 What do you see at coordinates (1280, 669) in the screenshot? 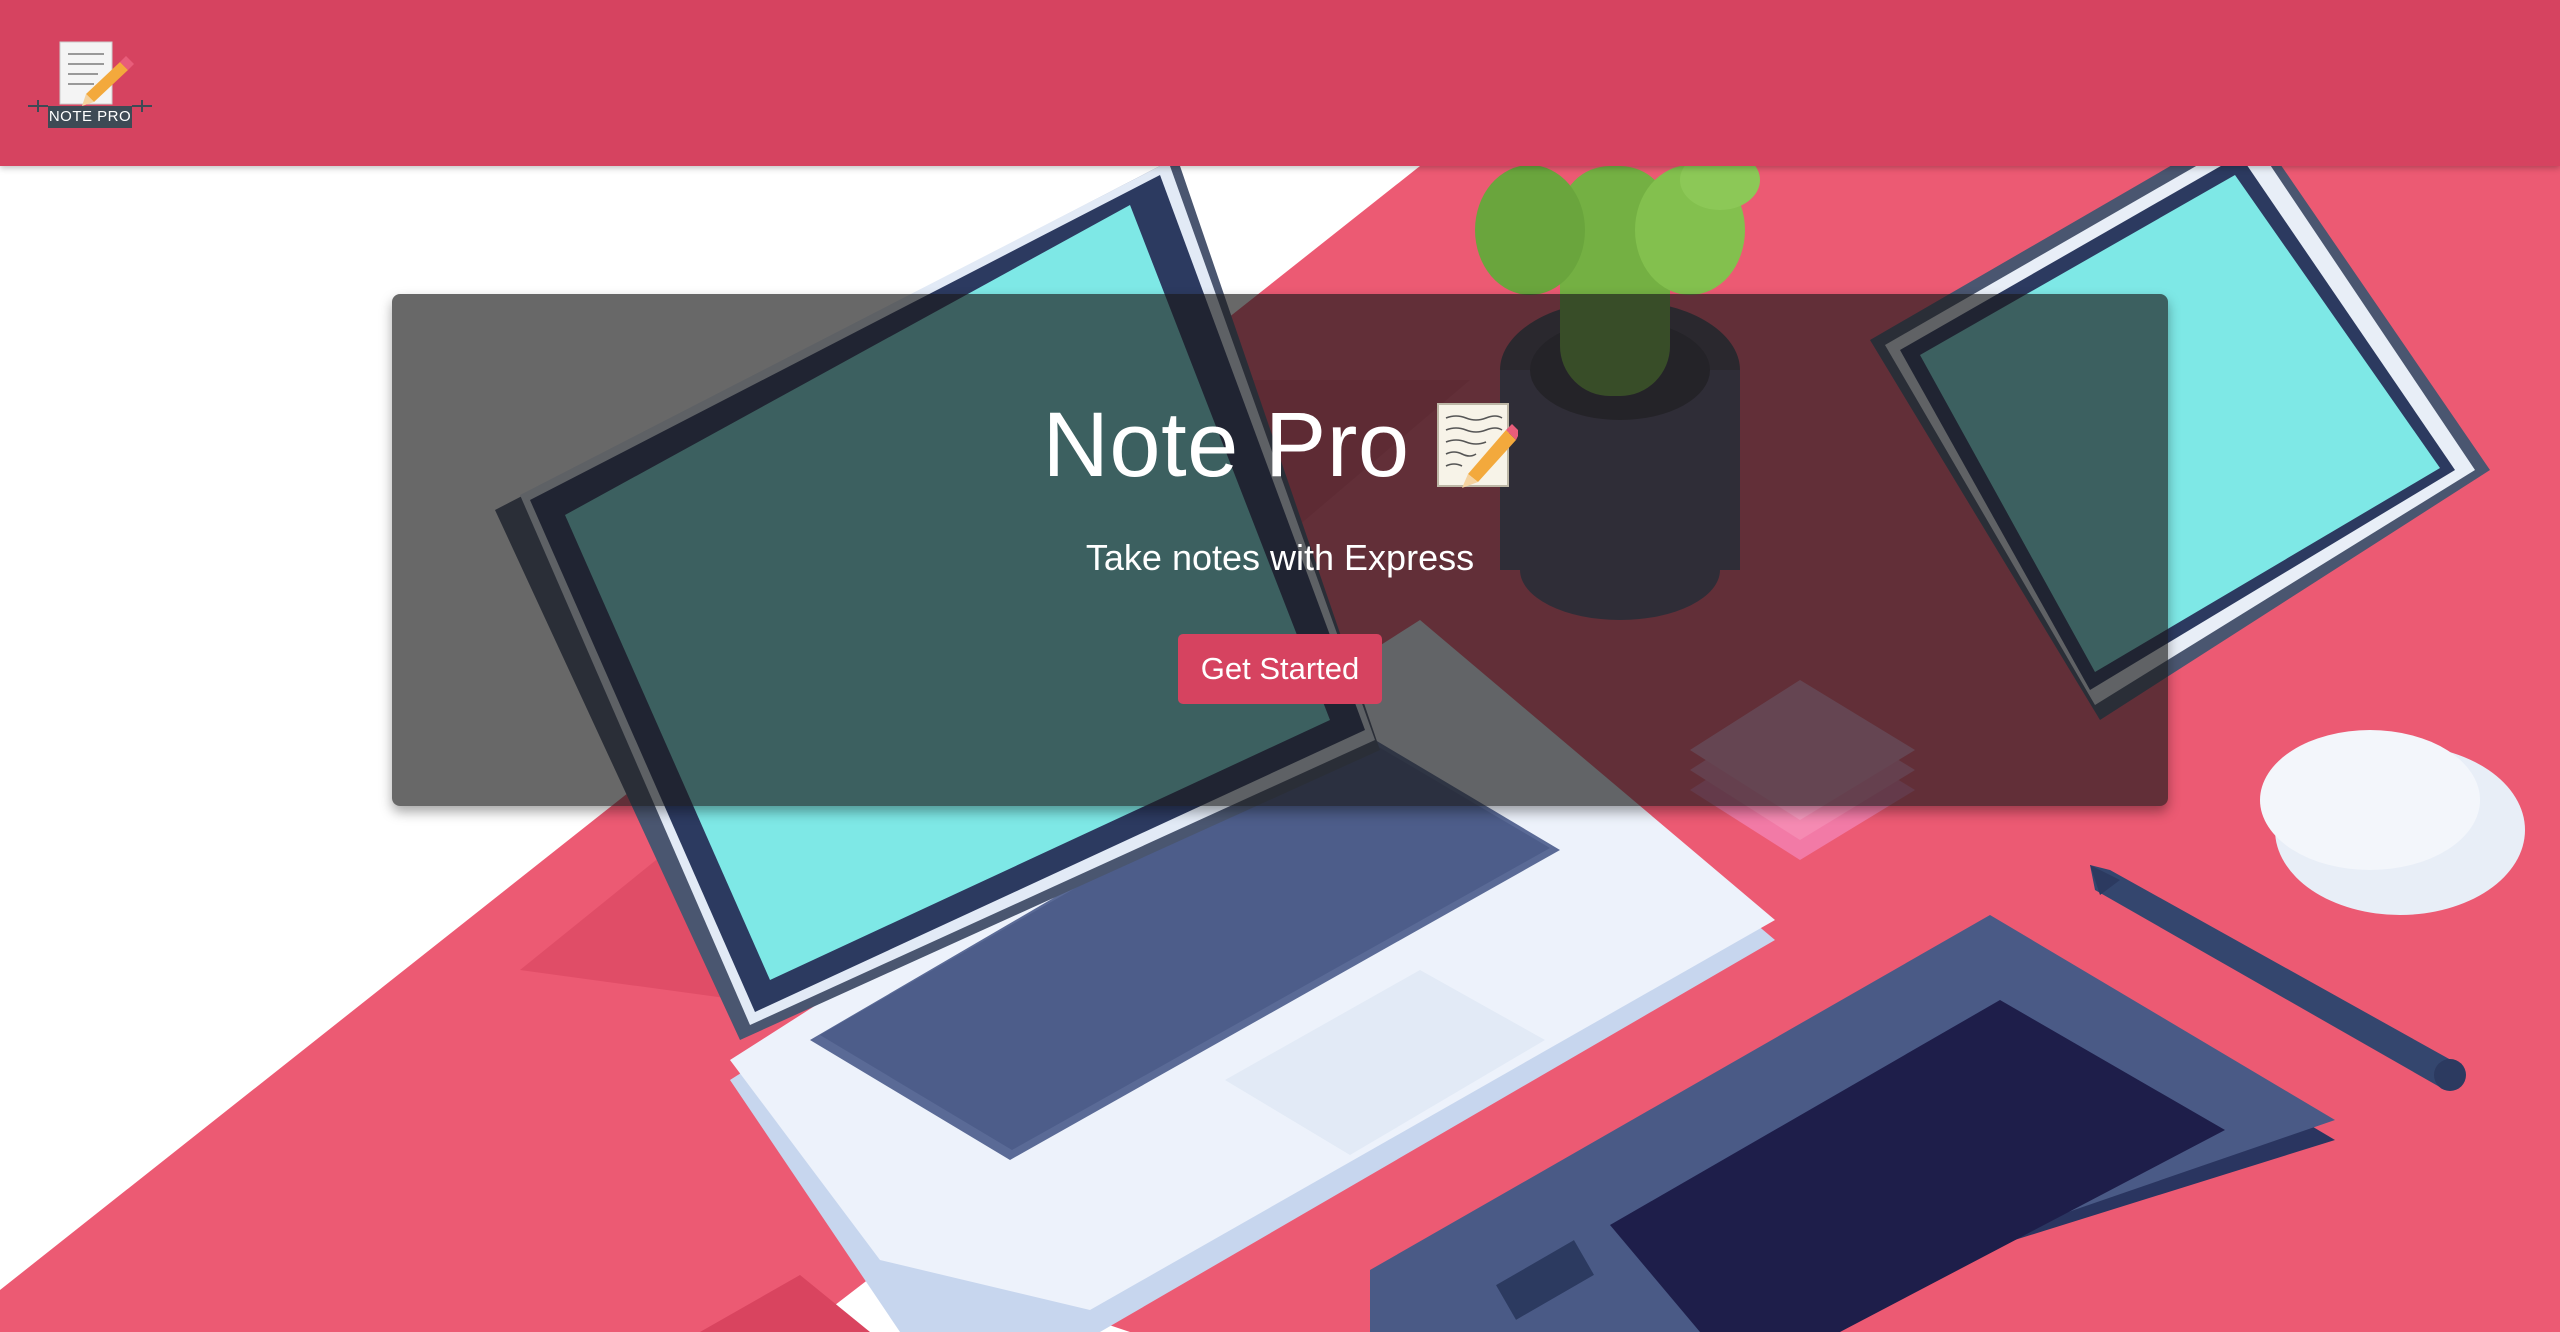
I see `get-started-button: Get Started` at bounding box center [1280, 669].